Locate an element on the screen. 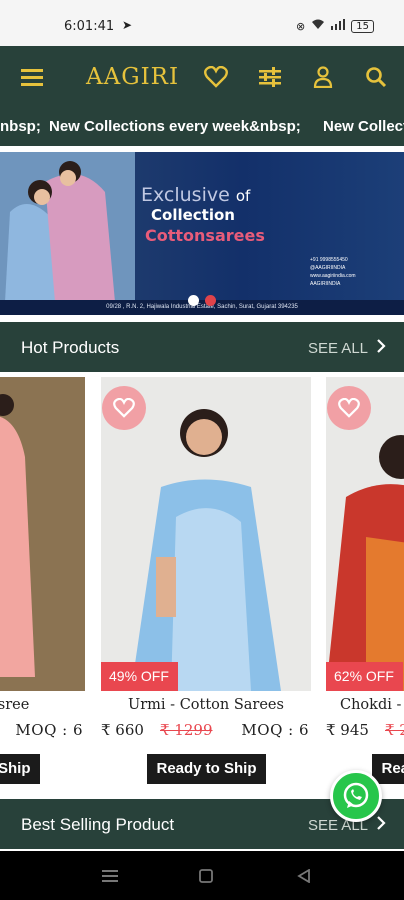 The width and height of the screenshot is (404, 900). status-indicators: ⊗ 15 is located at coordinates (335, 26).